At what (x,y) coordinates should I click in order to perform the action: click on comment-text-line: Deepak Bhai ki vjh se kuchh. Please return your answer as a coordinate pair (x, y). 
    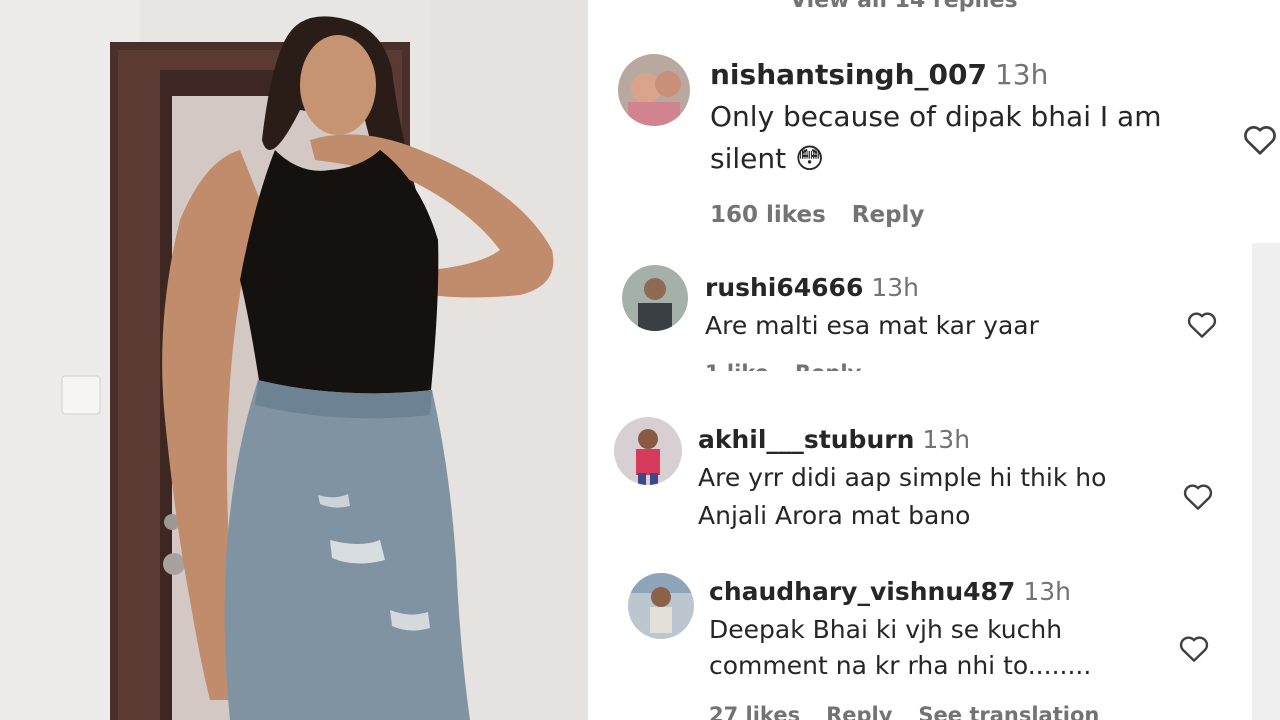
    Looking at the image, I should click on (886, 629).